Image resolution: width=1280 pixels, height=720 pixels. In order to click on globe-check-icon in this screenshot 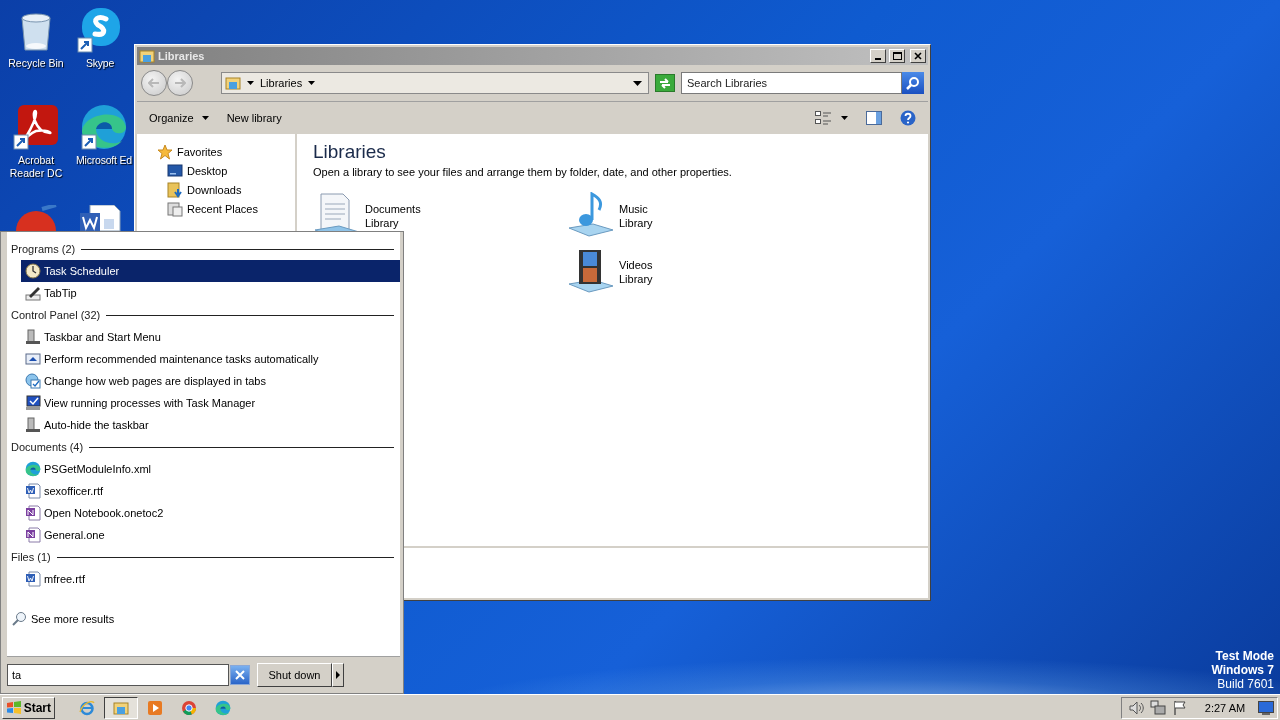, I will do `click(33, 381)`.